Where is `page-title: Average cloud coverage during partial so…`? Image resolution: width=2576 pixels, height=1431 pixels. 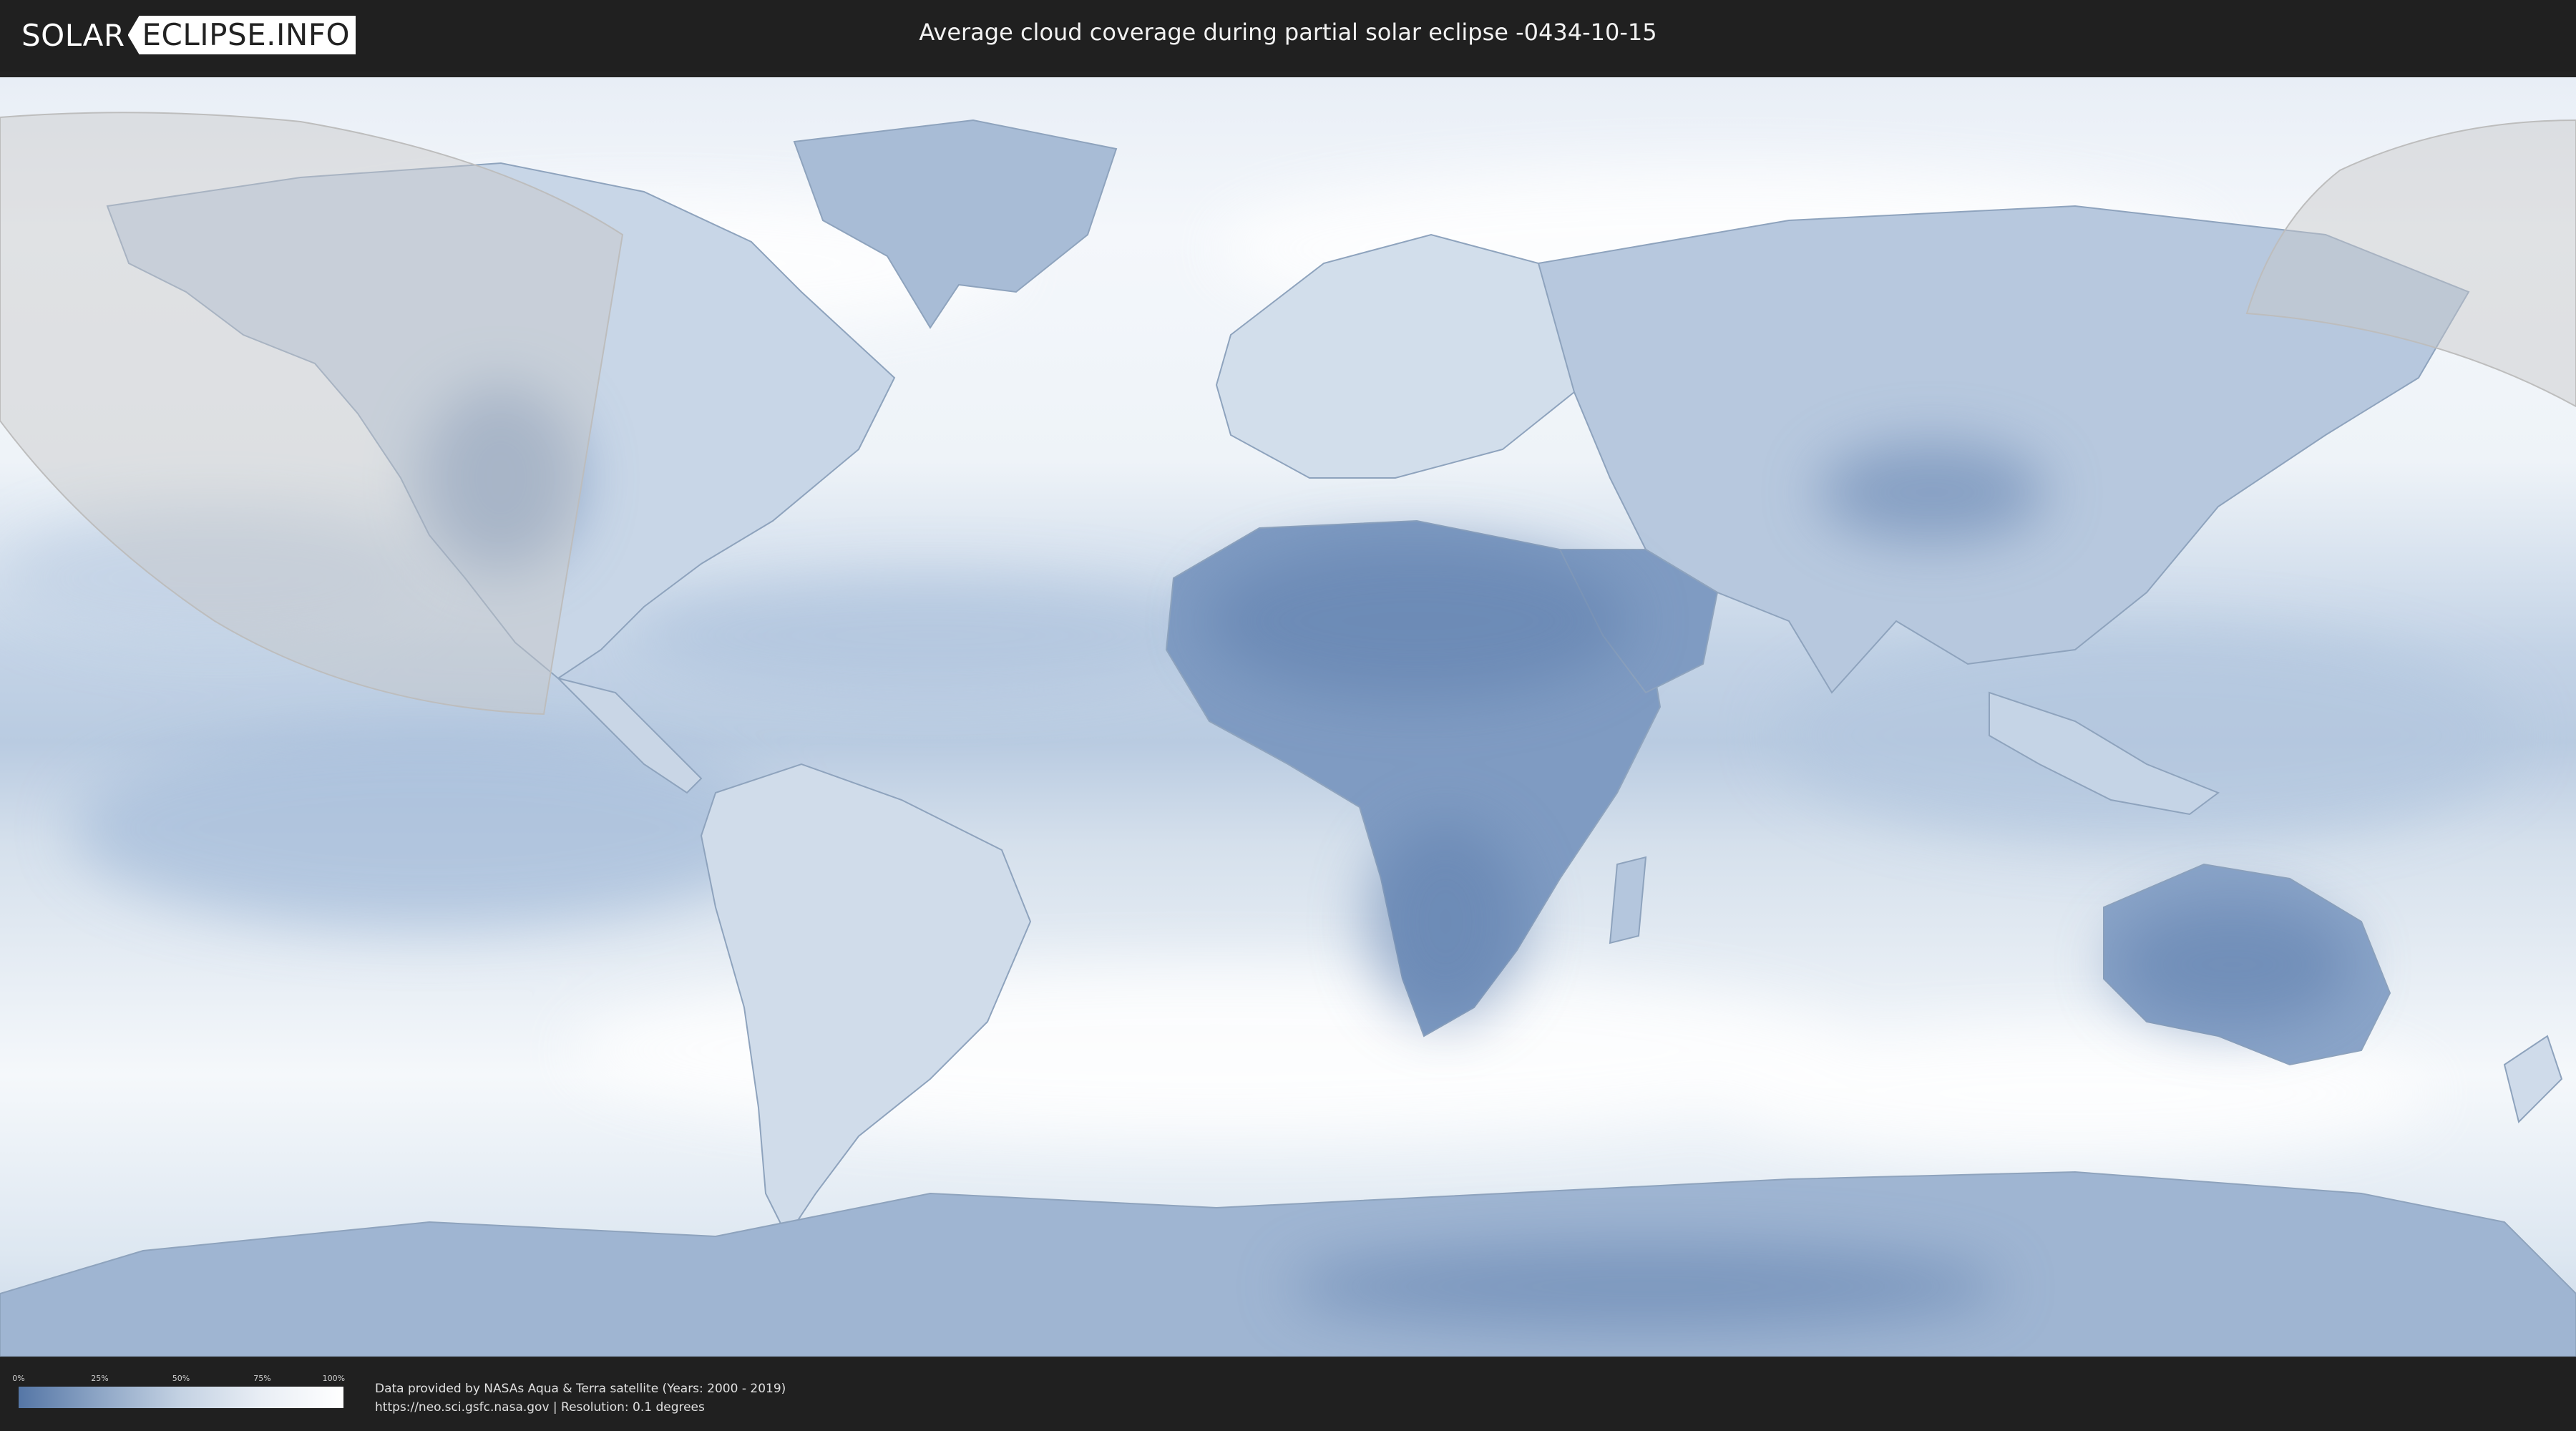 page-title: Average cloud coverage during partial so… is located at coordinates (1288, 32).